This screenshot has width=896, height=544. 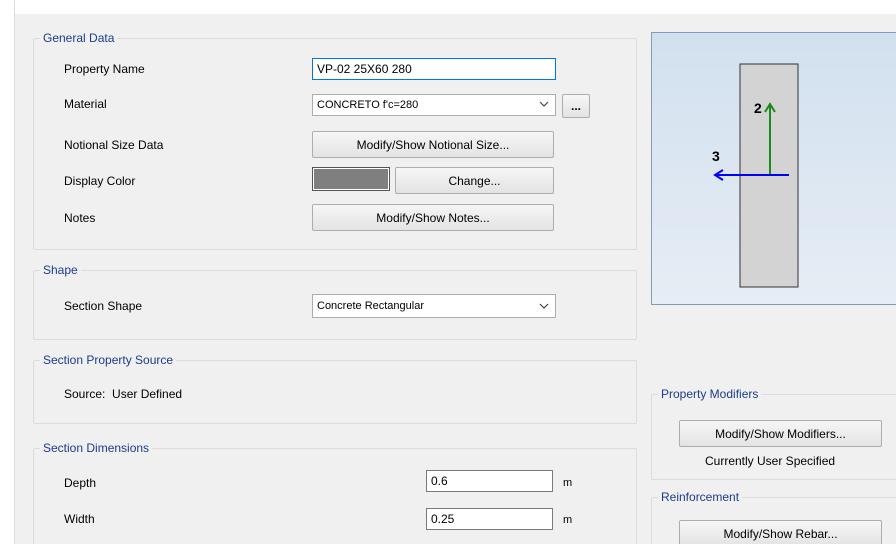 What do you see at coordinates (568, 483) in the screenshot?
I see `depth-unit: m` at bounding box center [568, 483].